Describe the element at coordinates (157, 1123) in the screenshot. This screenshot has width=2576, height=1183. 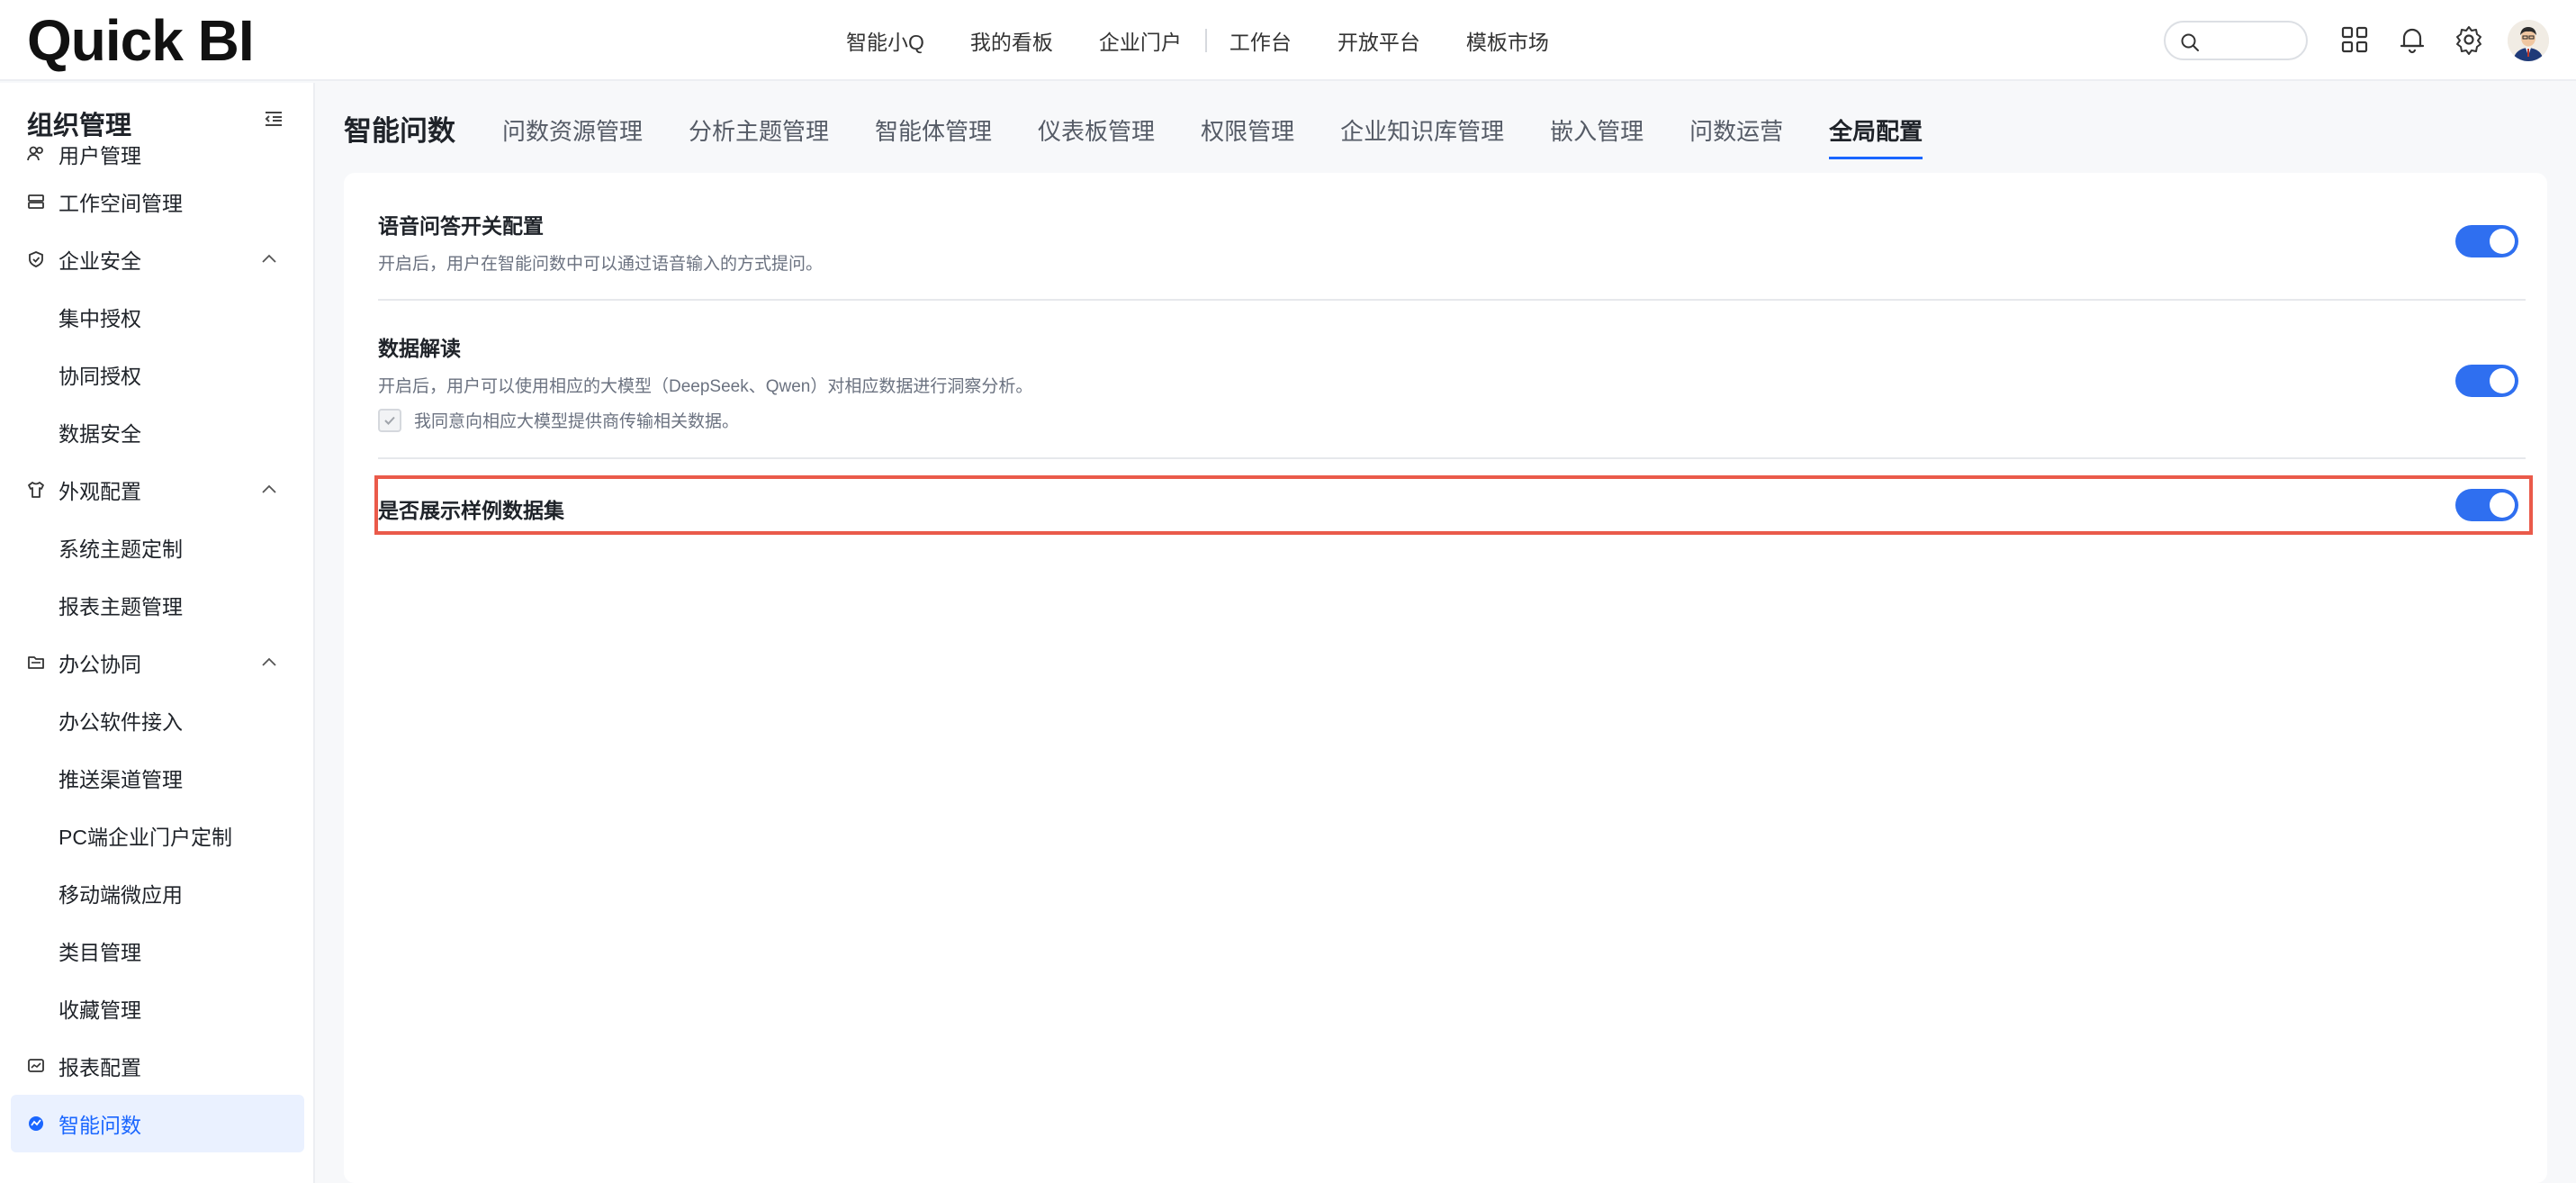
I see `sidebar-item-smart-query: 智能问数` at that location.